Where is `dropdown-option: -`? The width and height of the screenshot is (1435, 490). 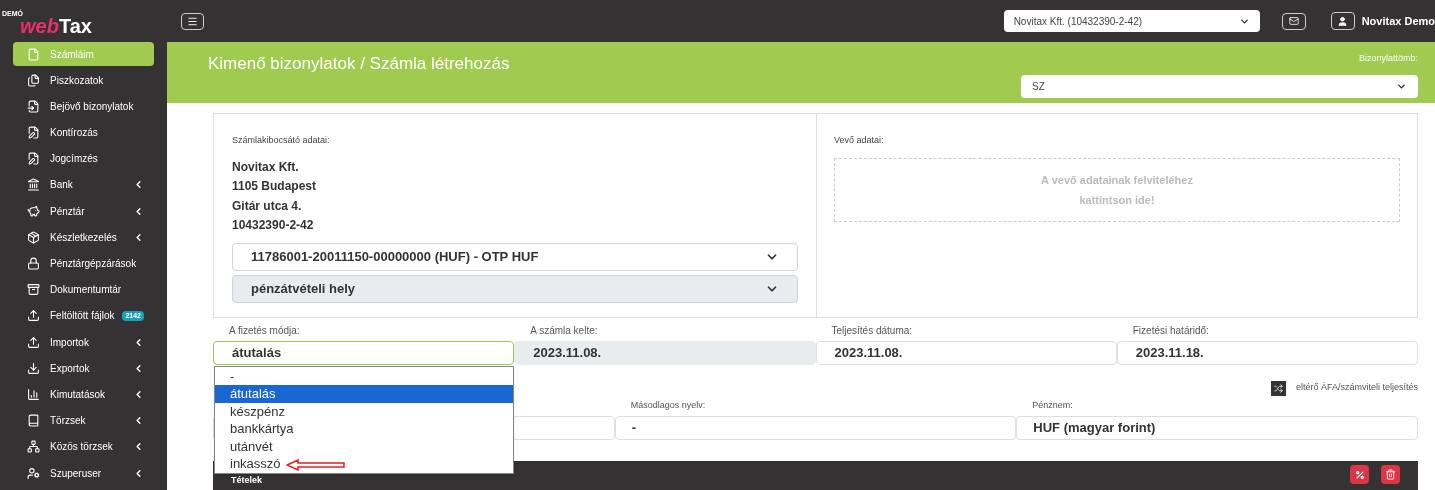 dropdown-option: - is located at coordinates (364, 377).